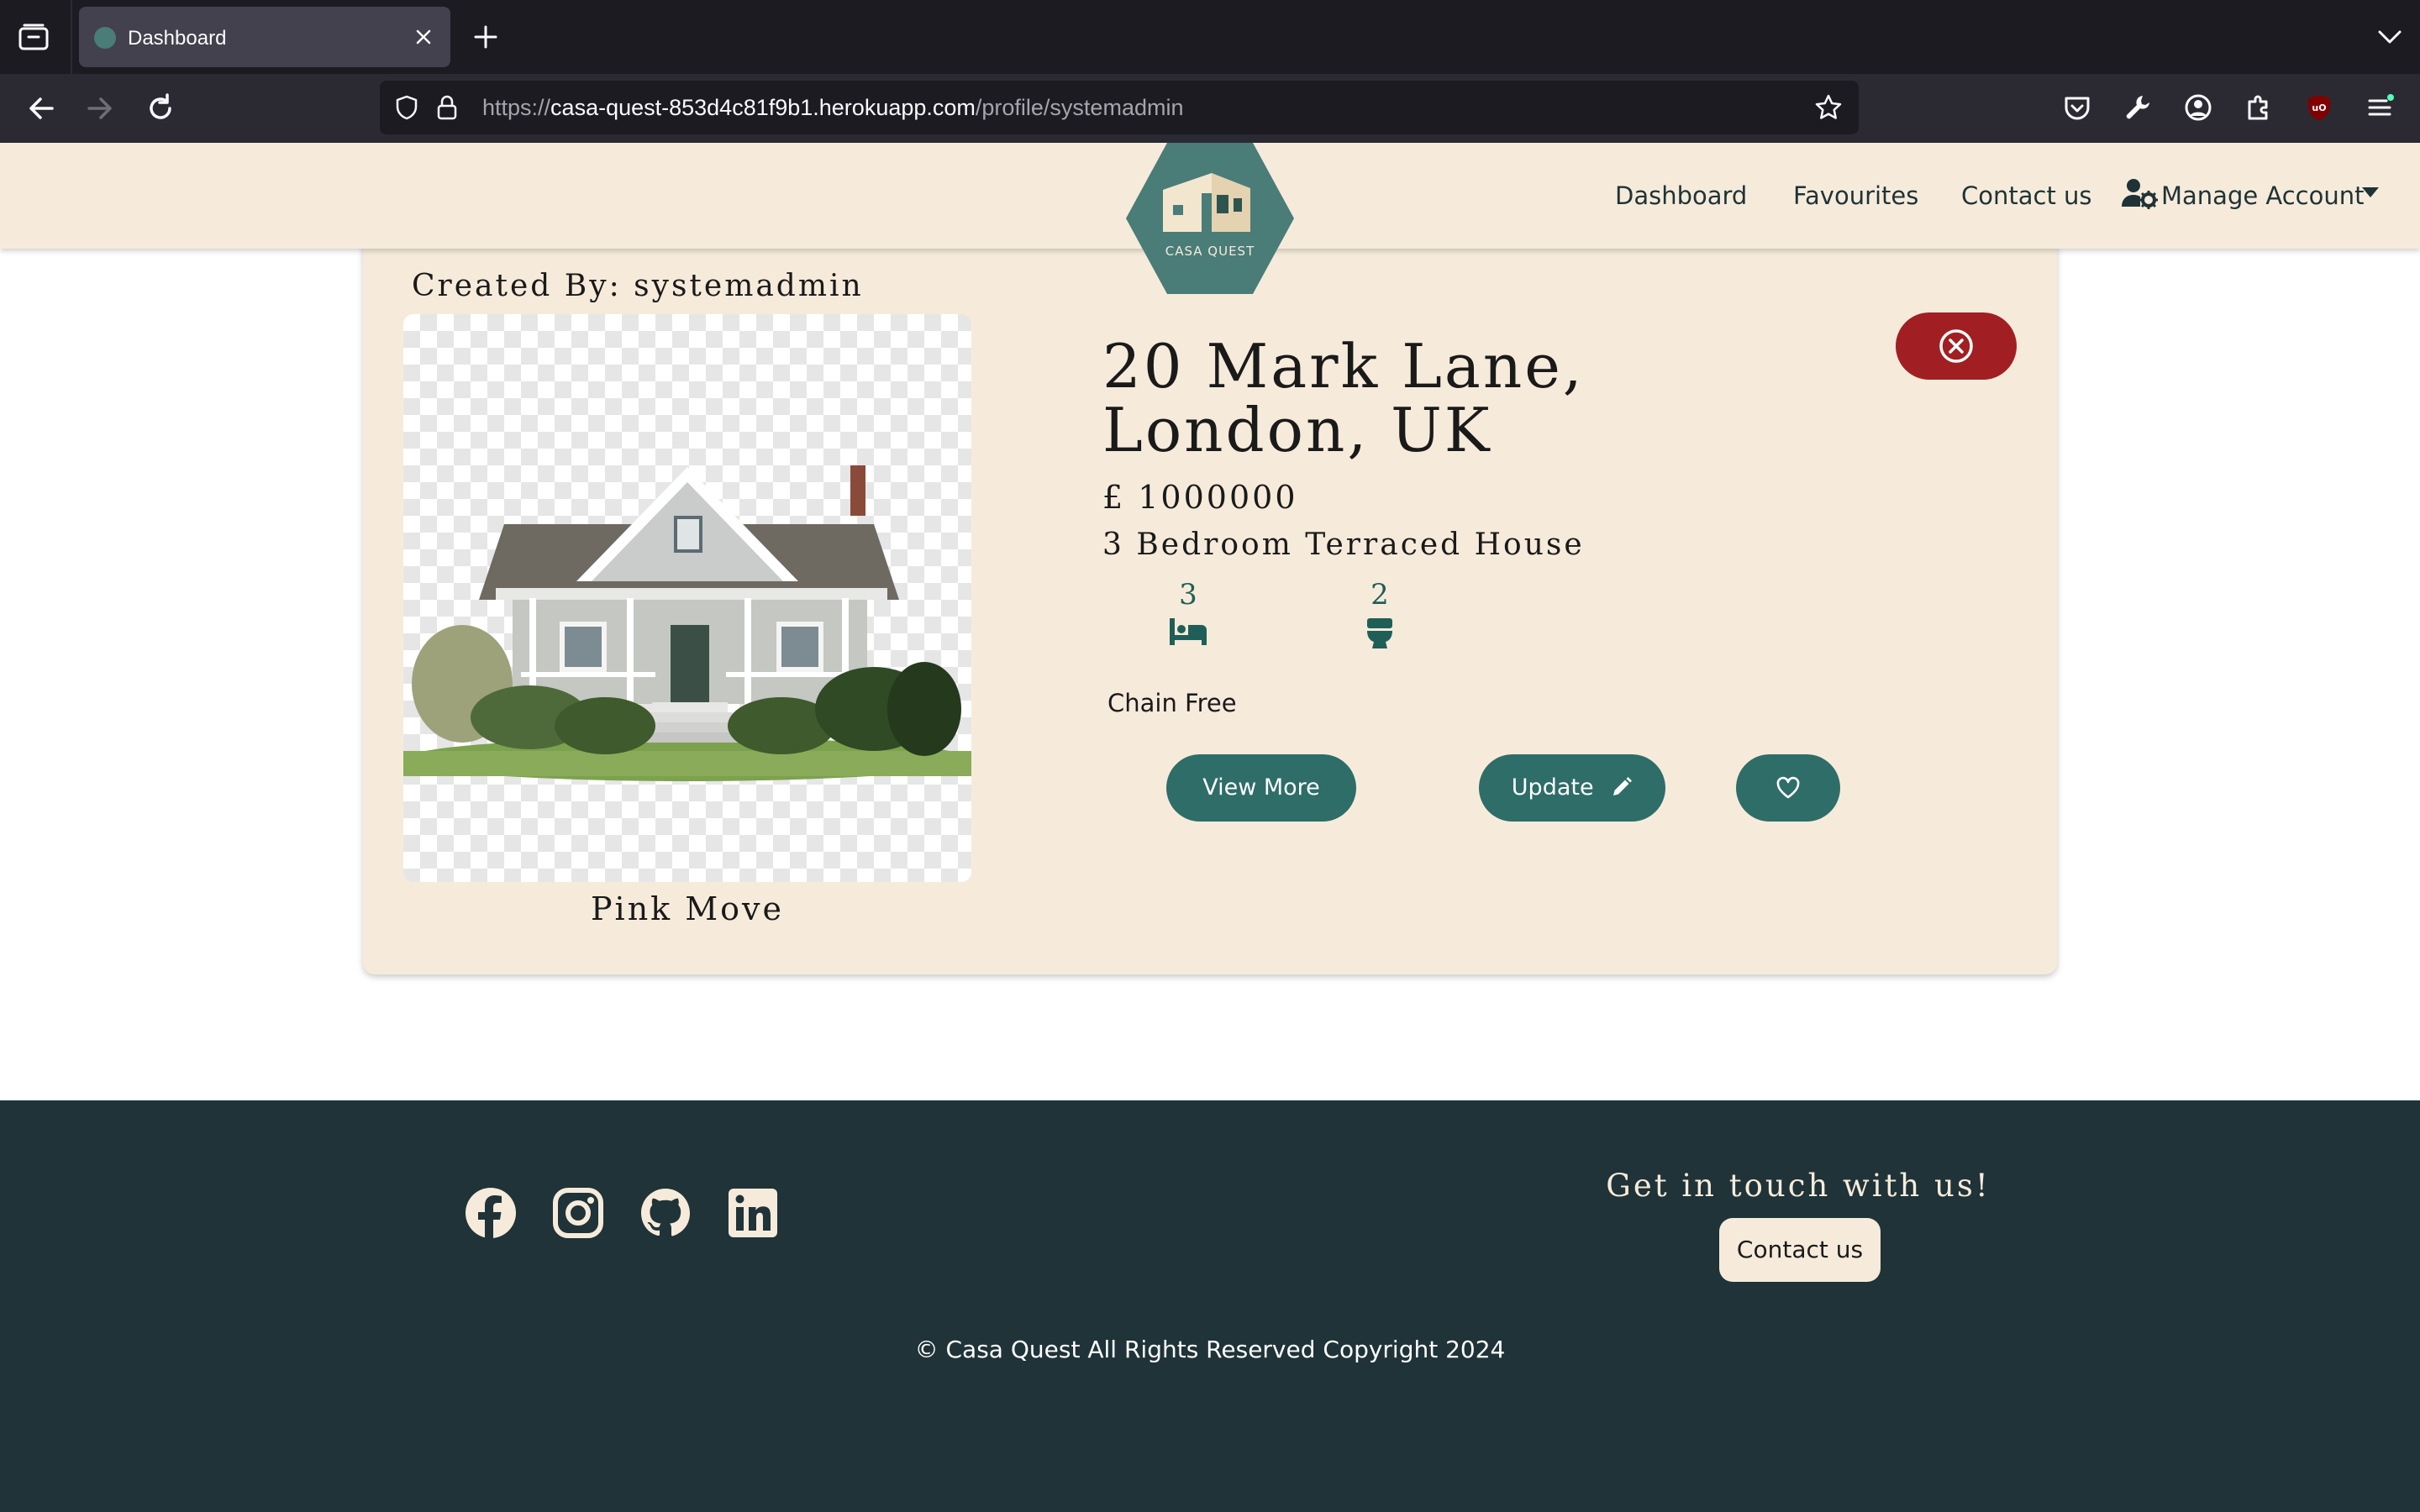 This screenshot has height=1512, width=2420. I want to click on footer-contact-button: Contact us, so click(1800, 1250).